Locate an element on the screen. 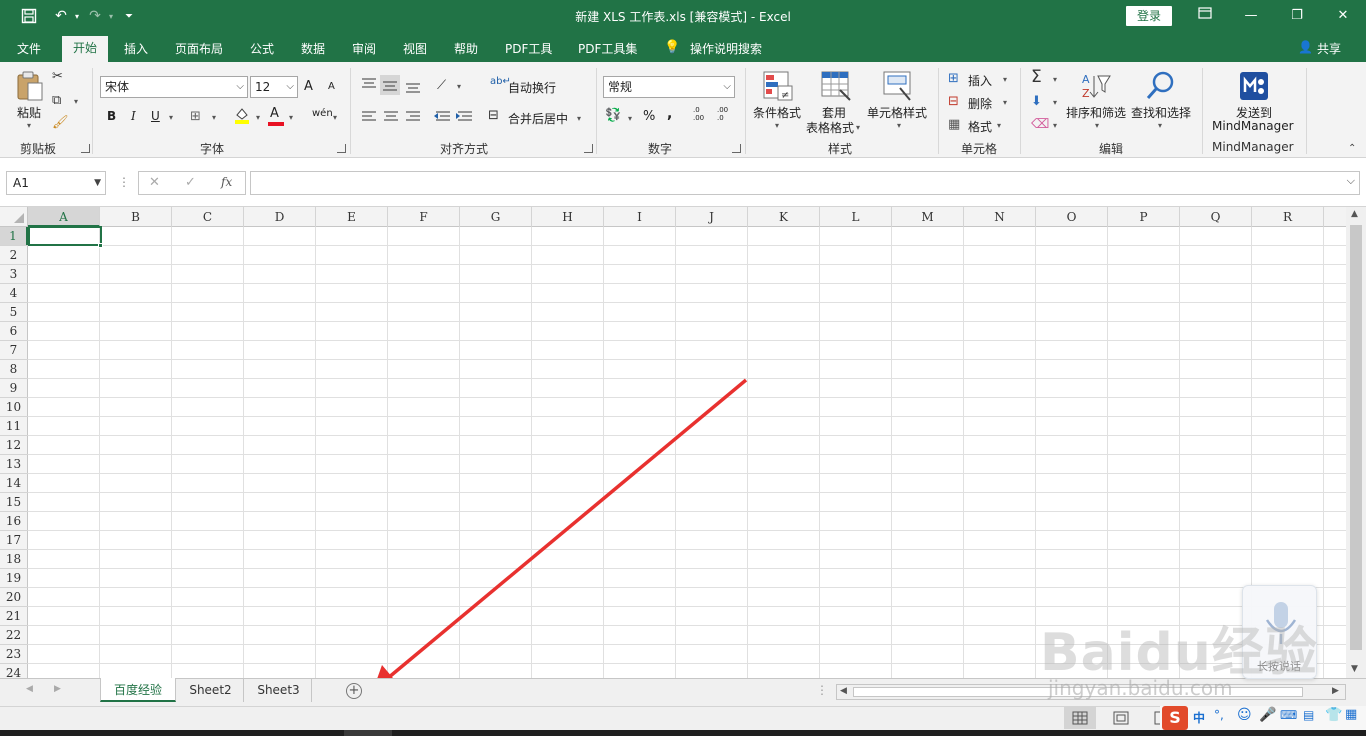 The image size is (1366, 736). scroll-right-icon: ▶ is located at coordinates (1335, 691).